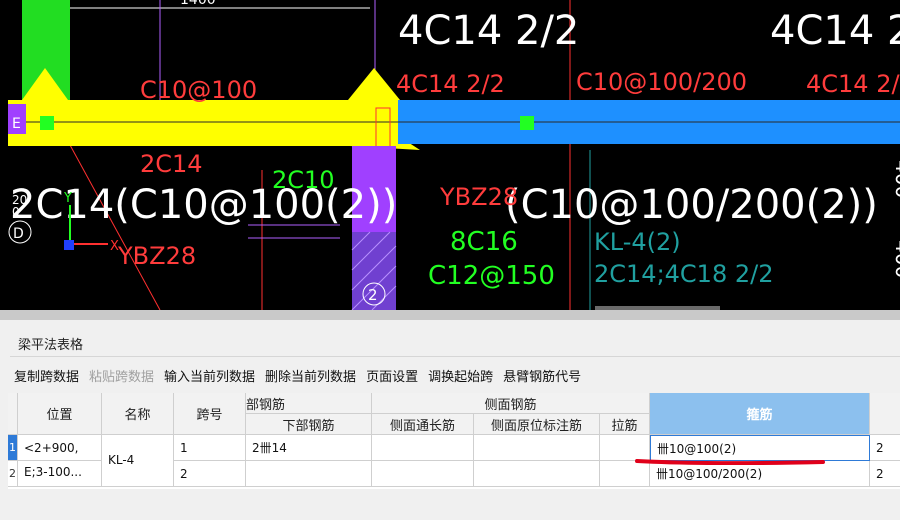 Image resolution: width=900 pixels, height=520 pixels. Describe the element at coordinates (853, 84) in the screenshot. I see `top-bar-label-2: 4C14 2/2` at that location.